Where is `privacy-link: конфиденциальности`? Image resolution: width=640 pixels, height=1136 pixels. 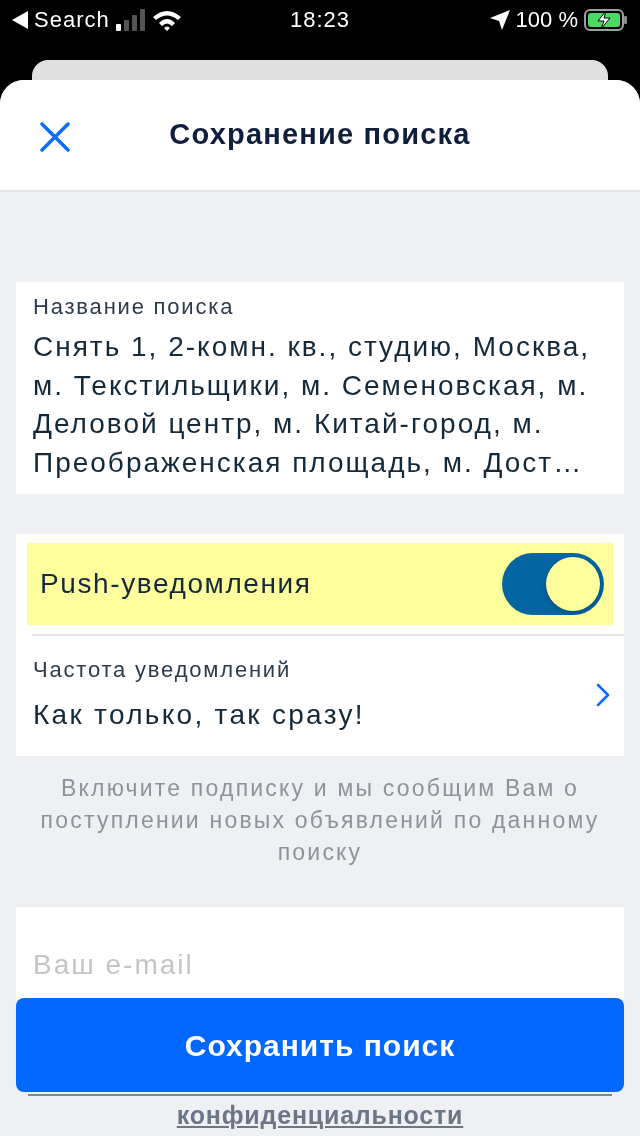
privacy-link: конфиденциальности is located at coordinates (320, 1115).